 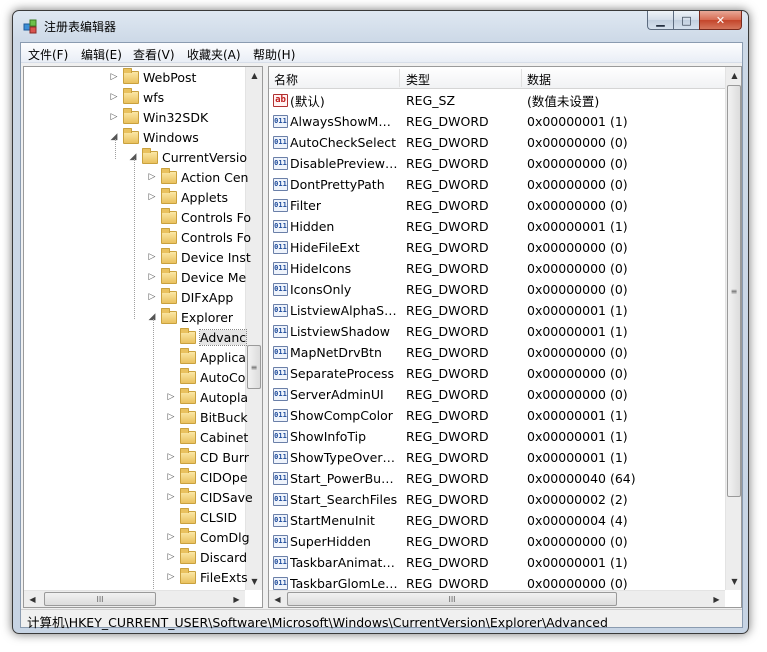 What do you see at coordinates (497, 520) in the screenshot?
I see `list-item: 011 StartMenuInit REG_DWORD 0x00000004 (4)` at bounding box center [497, 520].